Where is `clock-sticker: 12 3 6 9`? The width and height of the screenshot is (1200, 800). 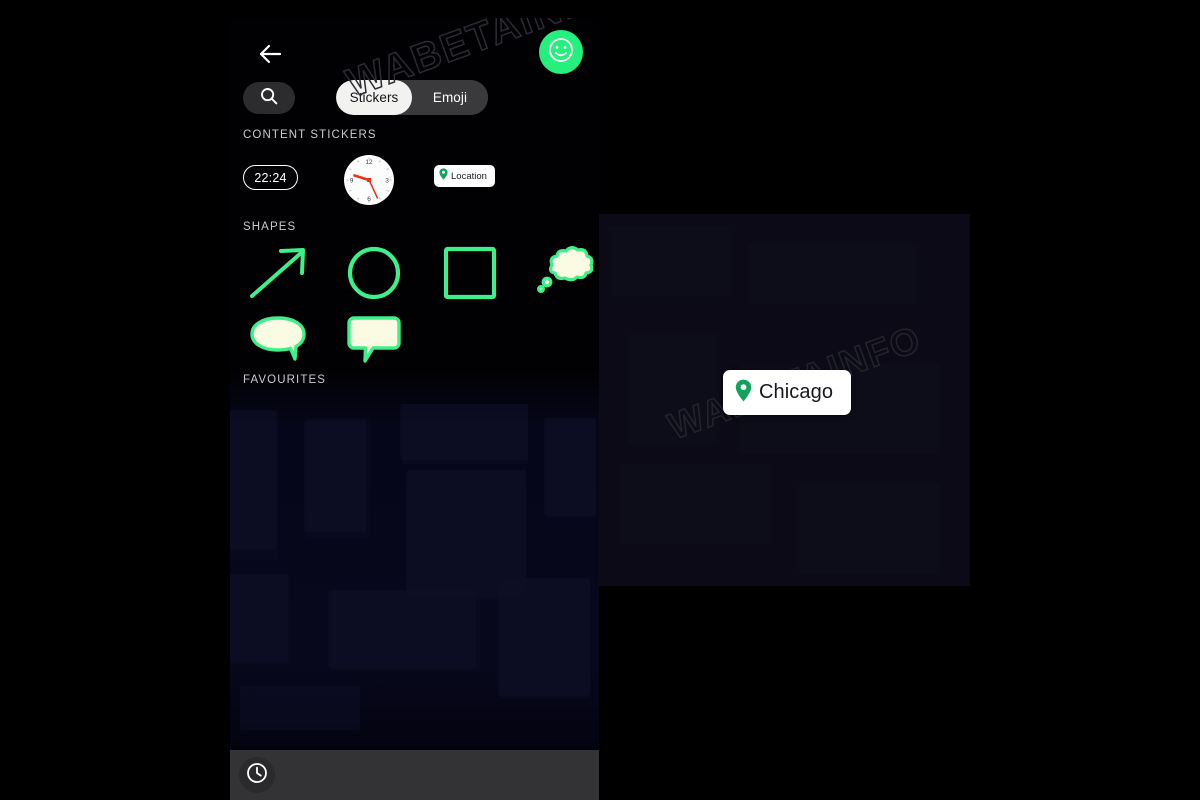 clock-sticker: 12 3 6 9 is located at coordinates (369, 182).